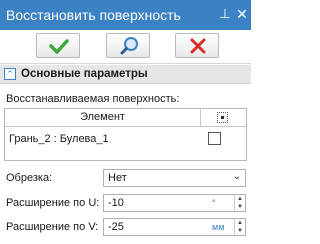 The image size is (320, 244). I want to click on extend-u-value: -10, so click(116, 203).